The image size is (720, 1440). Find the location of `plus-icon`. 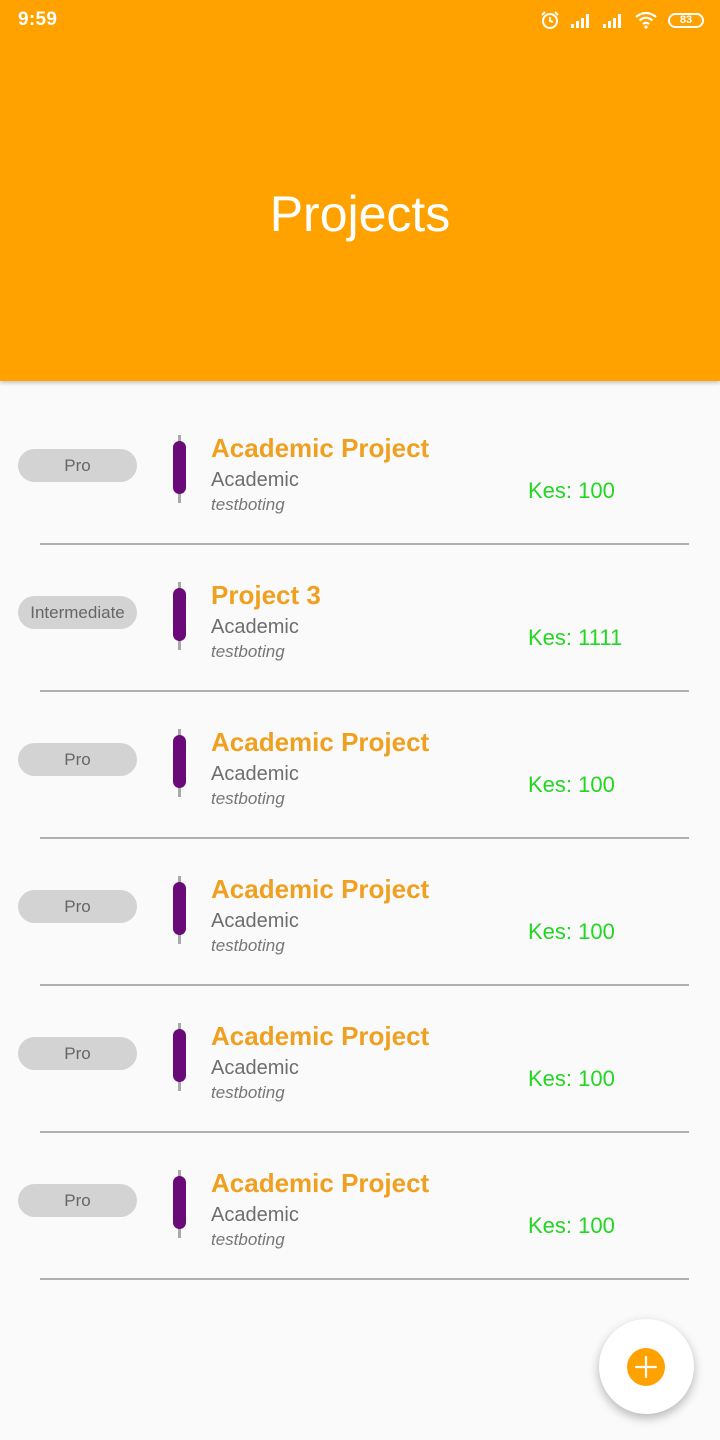

plus-icon is located at coordinates (646, 1367).